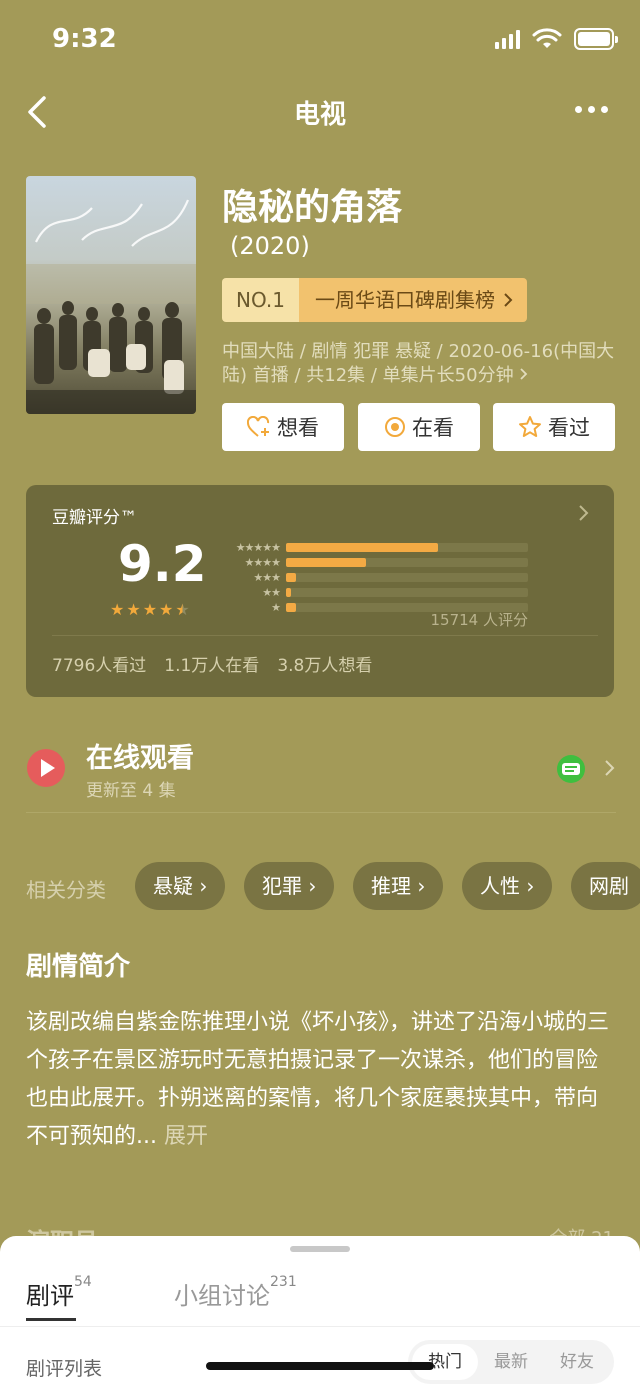 This screenshot has width=640, height=1386. What do you see at coordinates (395, 427) in the screenshot?
I see `eye-circle-icon` at bounding box center [395, 427].